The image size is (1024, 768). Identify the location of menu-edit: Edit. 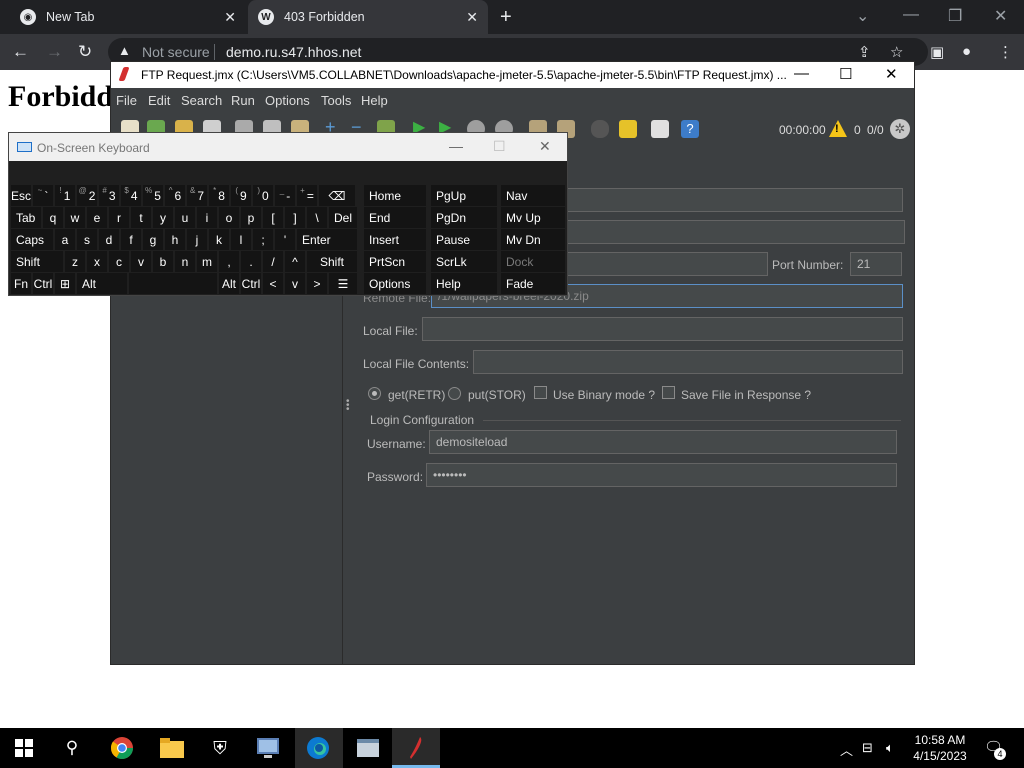
(159, 100).